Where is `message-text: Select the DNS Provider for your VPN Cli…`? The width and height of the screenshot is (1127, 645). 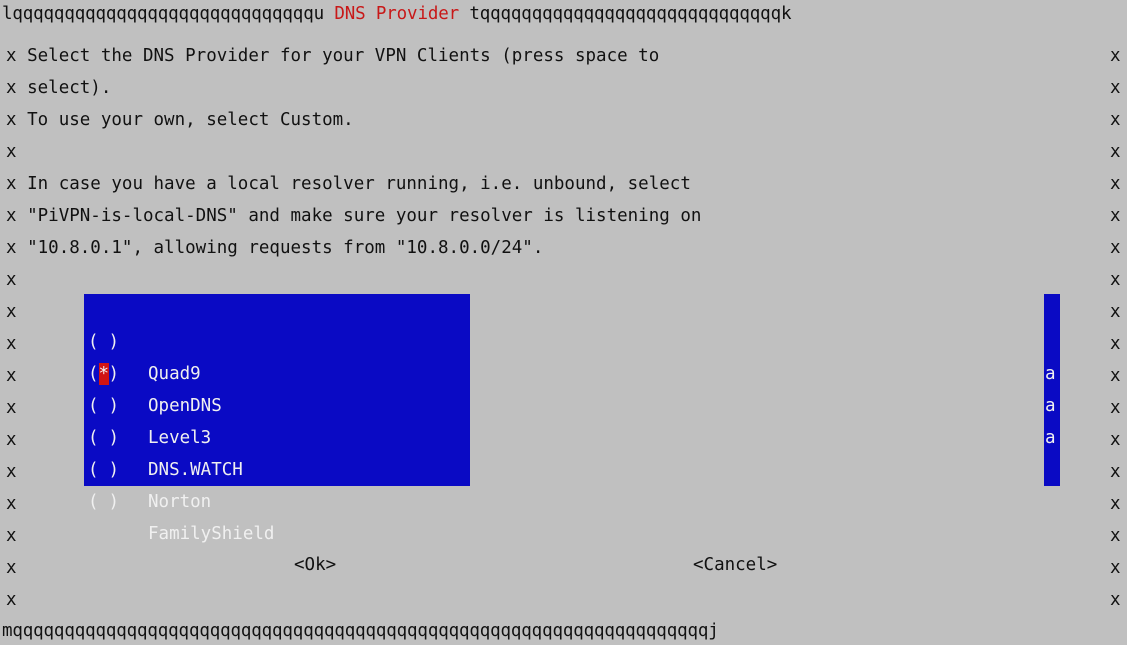 message-text: Select the DNS Provider for your VPN Cli… is located at coordinates (343, 56).